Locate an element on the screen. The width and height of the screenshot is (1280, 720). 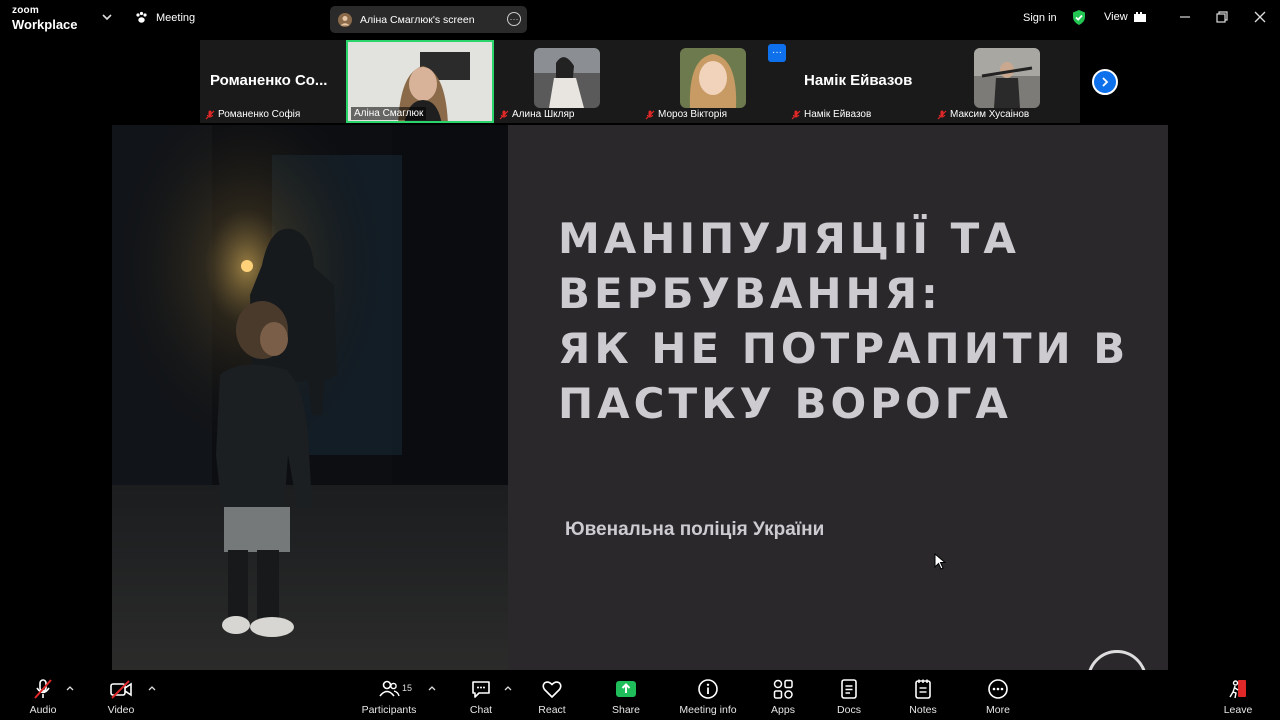
shield-check-icon is located at coordinates (1079, 17).